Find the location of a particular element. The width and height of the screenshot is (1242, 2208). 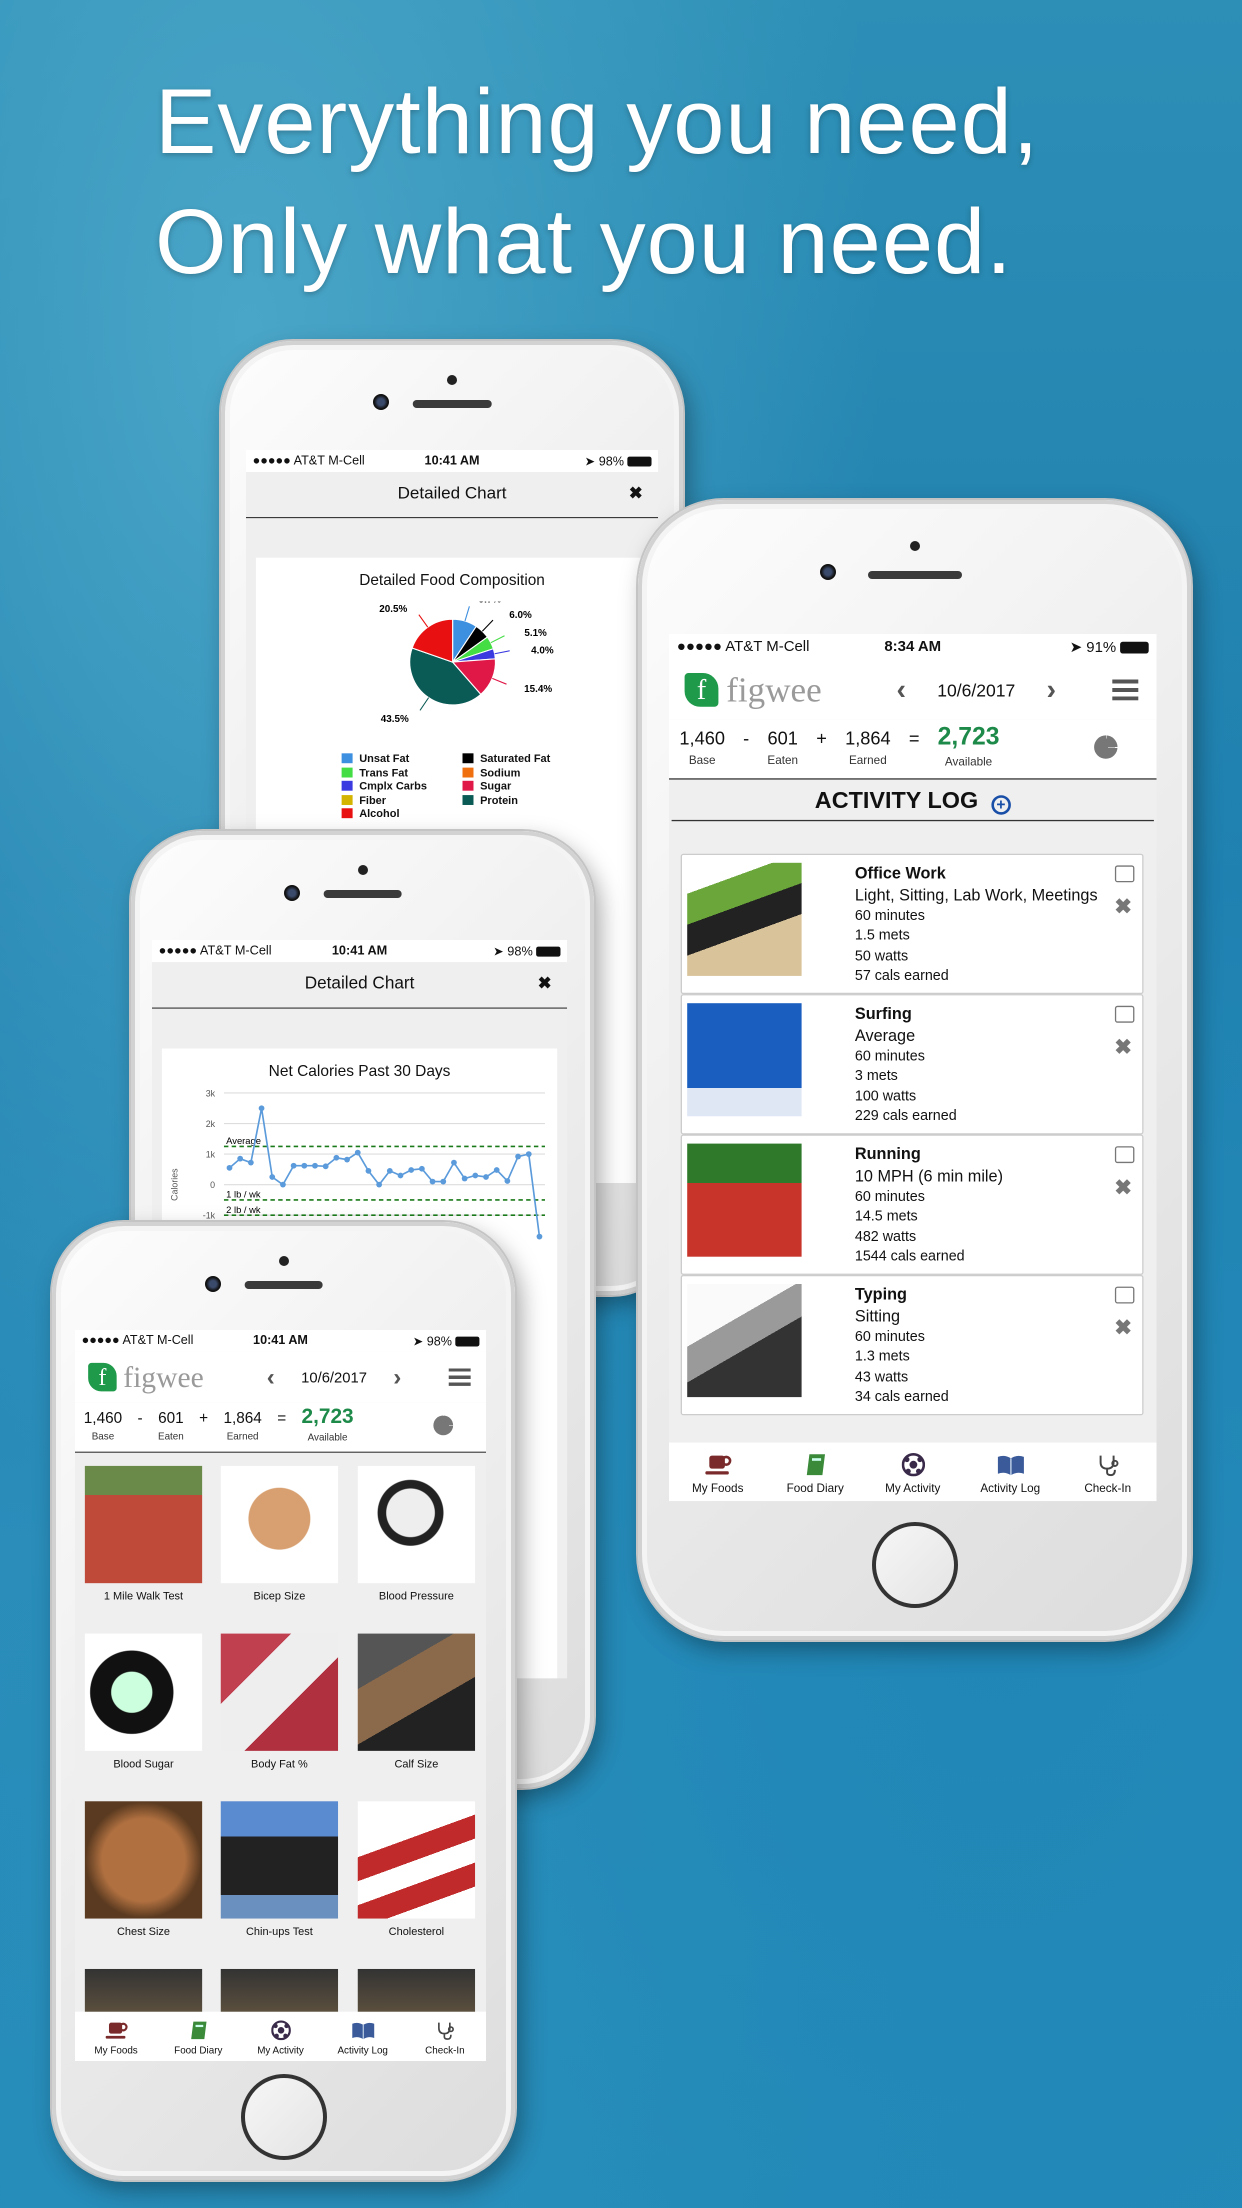

y-tick-label: 1k is located at coordinates (211, 1154).